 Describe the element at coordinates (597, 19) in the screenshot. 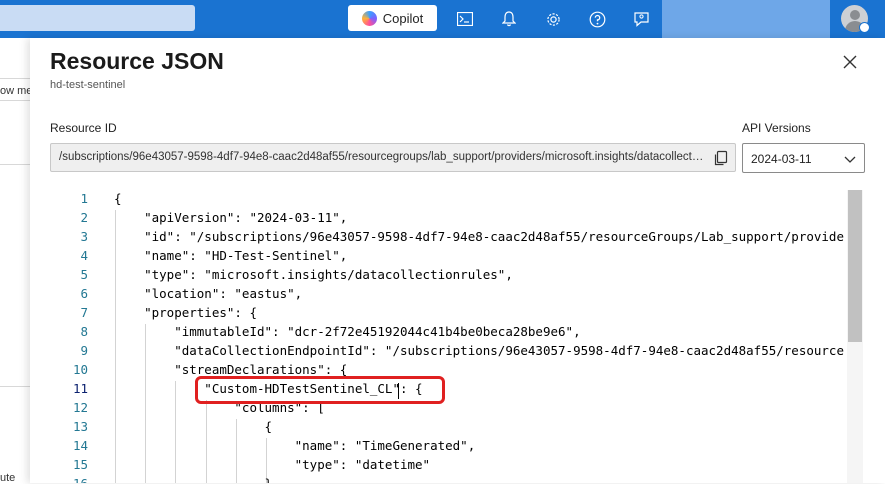

I see `help-icon` at that location.